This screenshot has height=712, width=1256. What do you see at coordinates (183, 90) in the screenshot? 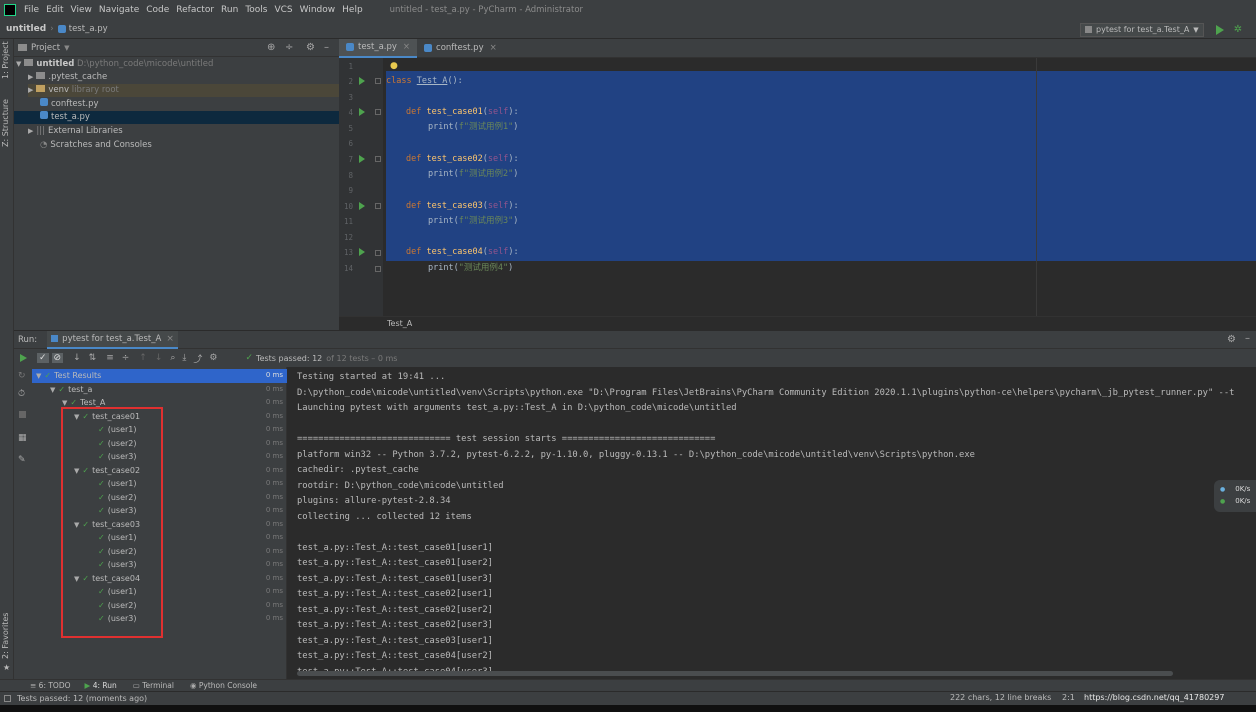
I see `tree-item-venv: ▶ venv library root` at bounding box center [183, 90].